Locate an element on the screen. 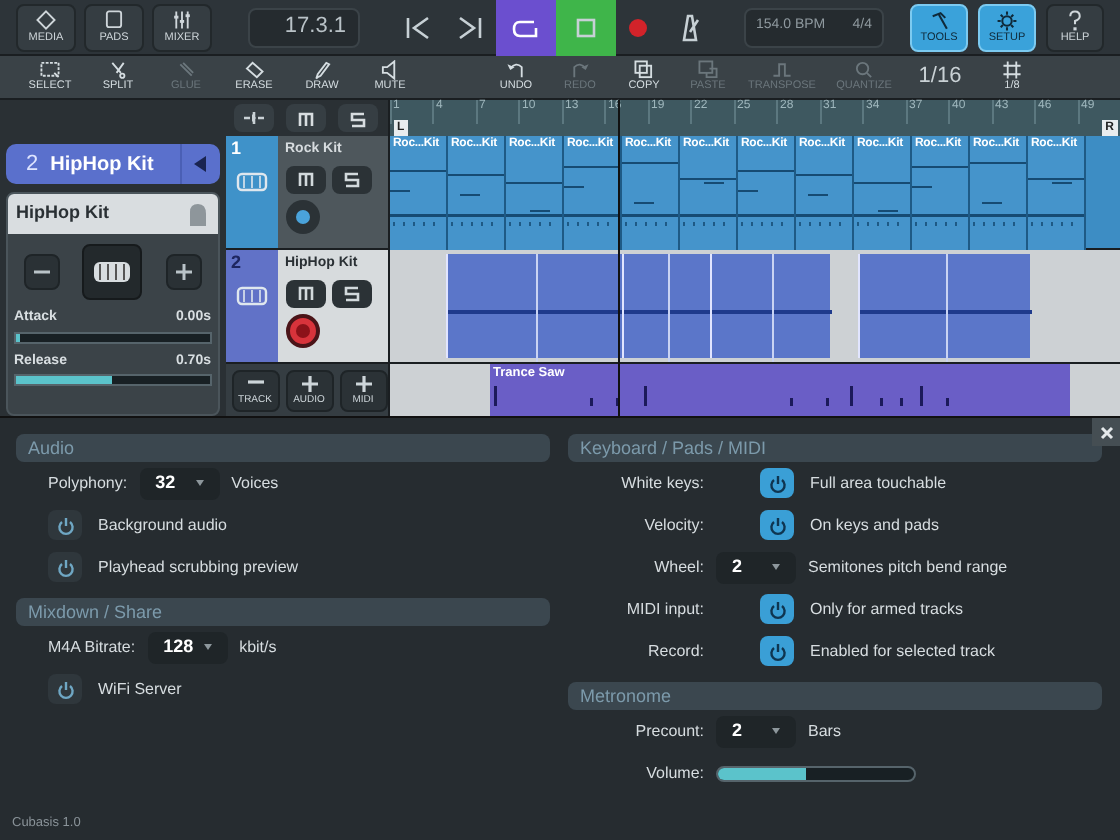 Image resolution: width=1120 pixels, height=840 pixels. setting-text: Playhead scrubbing preview is located at coordinates (198, 567).